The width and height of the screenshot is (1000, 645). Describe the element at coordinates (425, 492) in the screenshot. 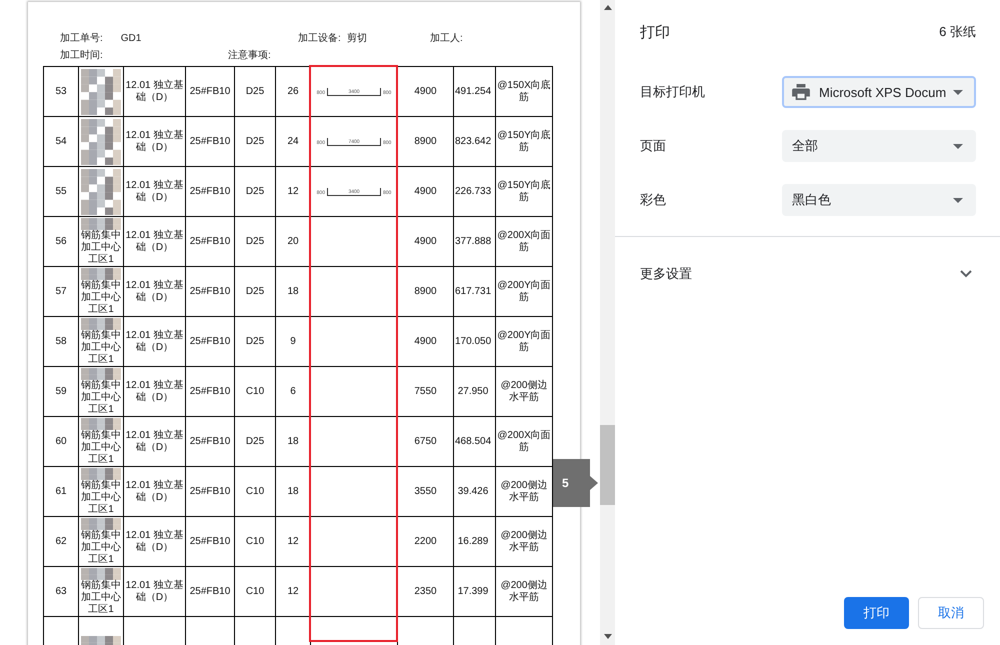

I see `table-cell: 3550` at that location.